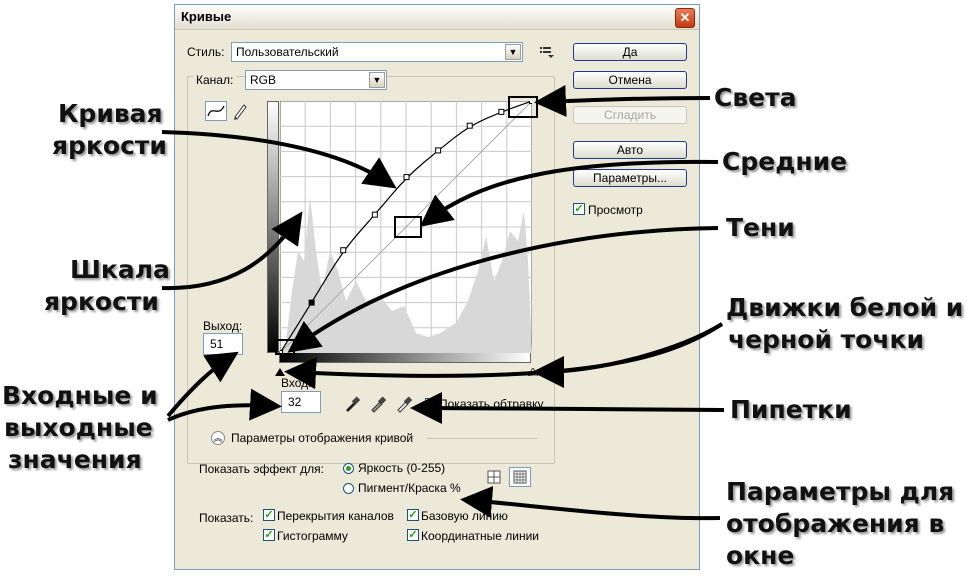 The width and height of the screenshot is (967, 578). What do you see at coordinates (285, 347) in the screenshot?
I see `shadows-marker` at bounding box center [285, 347].